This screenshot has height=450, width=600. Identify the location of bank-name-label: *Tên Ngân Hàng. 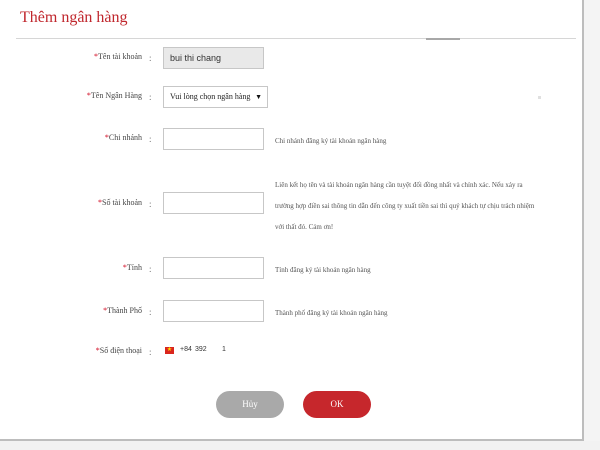
(107, 95).